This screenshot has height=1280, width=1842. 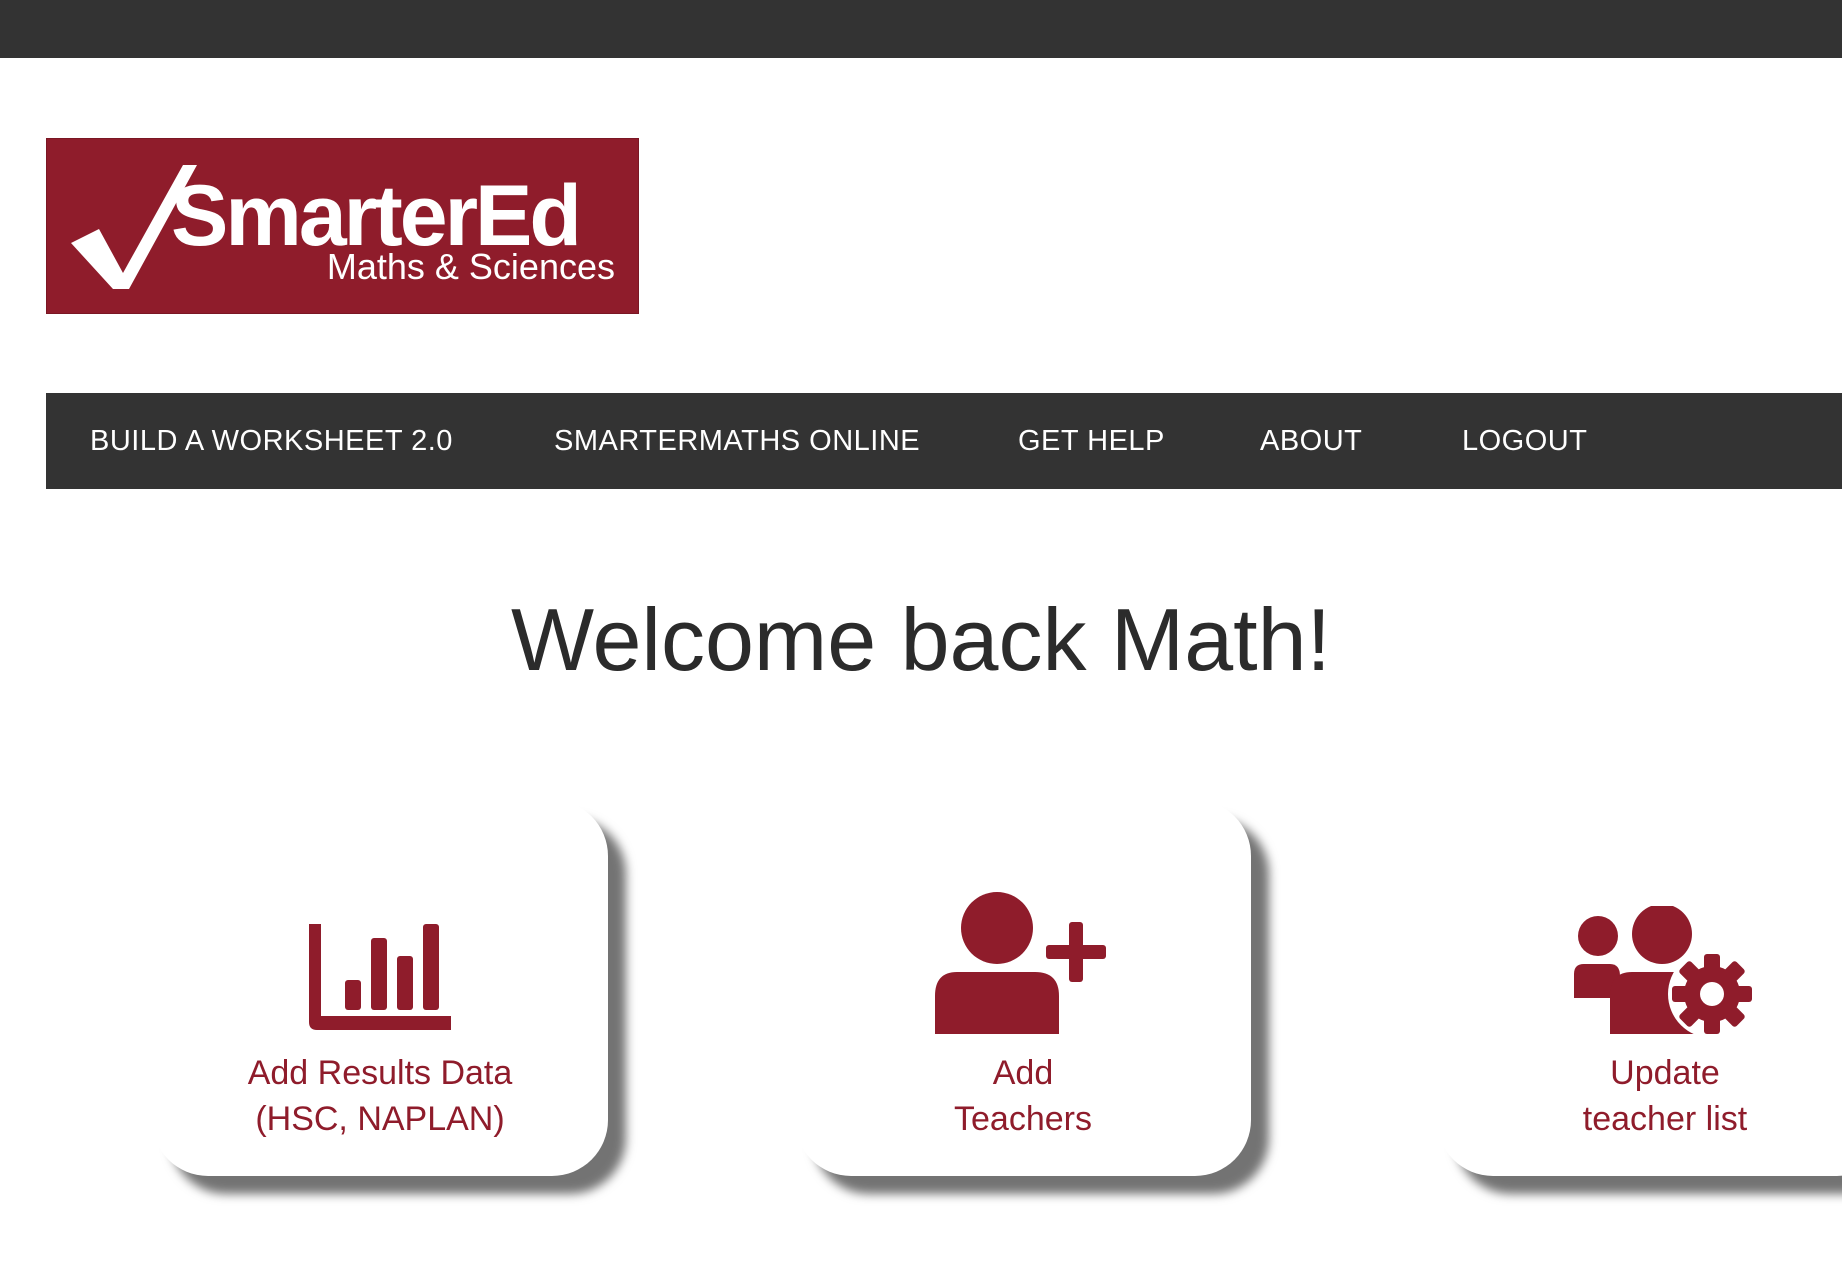 What do you see at coordinates (920, 639) in the screenshot?
I see `welcome-heading: Welcome back Math!` at bounding box center [920, 639].